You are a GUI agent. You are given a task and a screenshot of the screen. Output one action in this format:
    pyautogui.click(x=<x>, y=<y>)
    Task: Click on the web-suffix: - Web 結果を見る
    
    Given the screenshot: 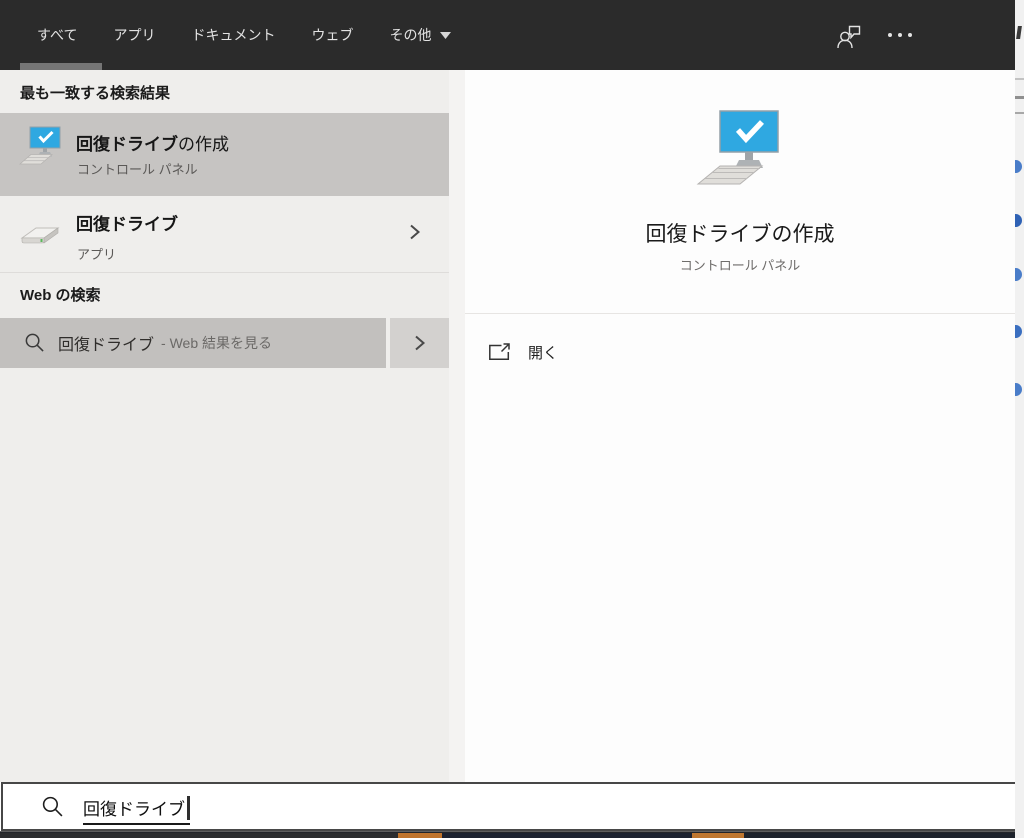 What is the action you would take?
    pyautogui.click(x=216, y=343)
    